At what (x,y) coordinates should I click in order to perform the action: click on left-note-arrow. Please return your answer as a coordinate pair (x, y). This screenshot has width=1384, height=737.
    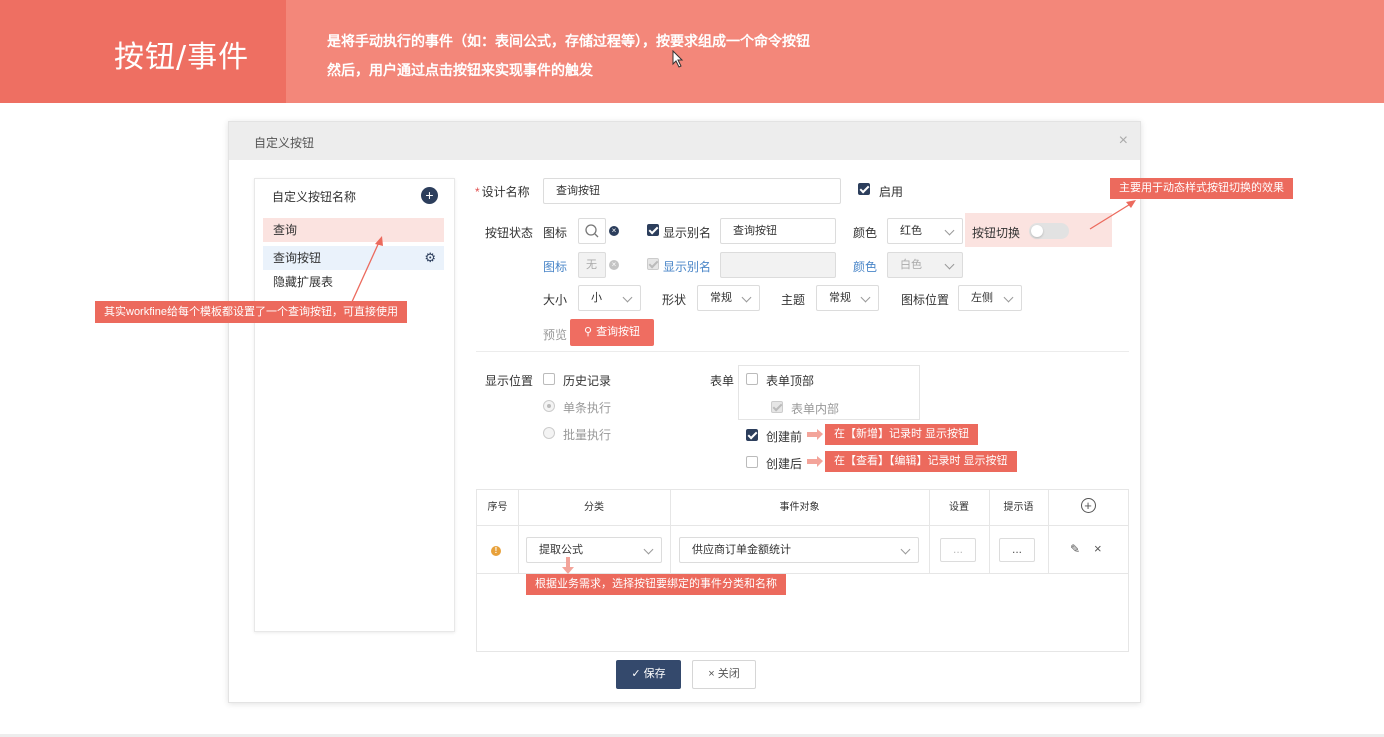
    Looking at the image, I should click on (365, 272).